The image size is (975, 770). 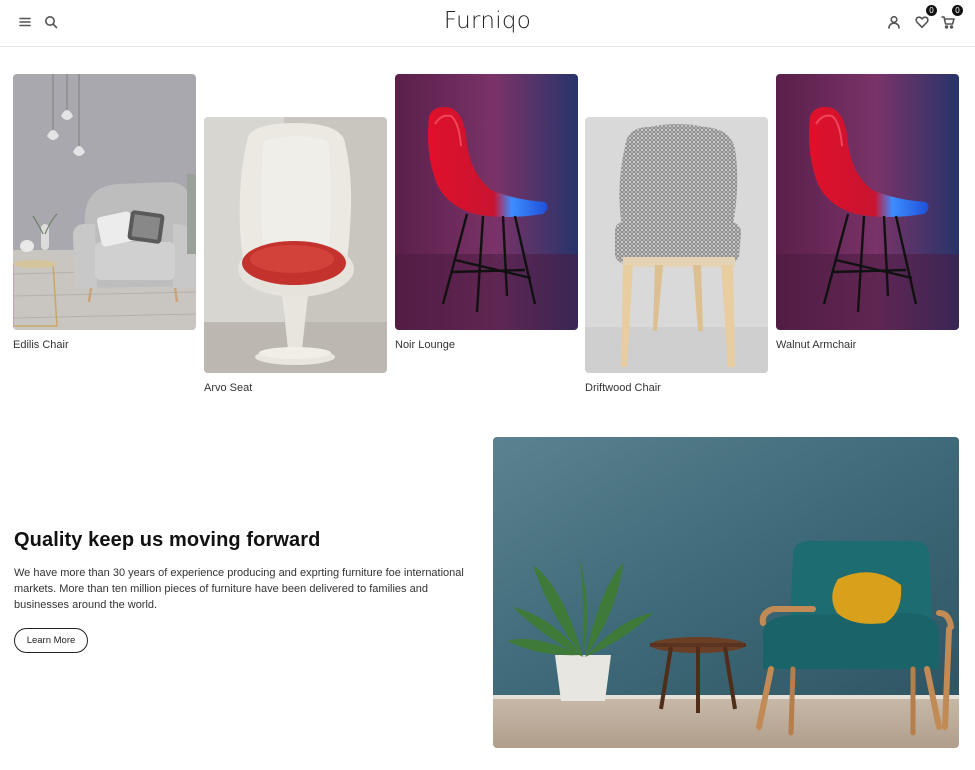 I want to click on product-name: Noir Lounge, so click(x=486, y=345).